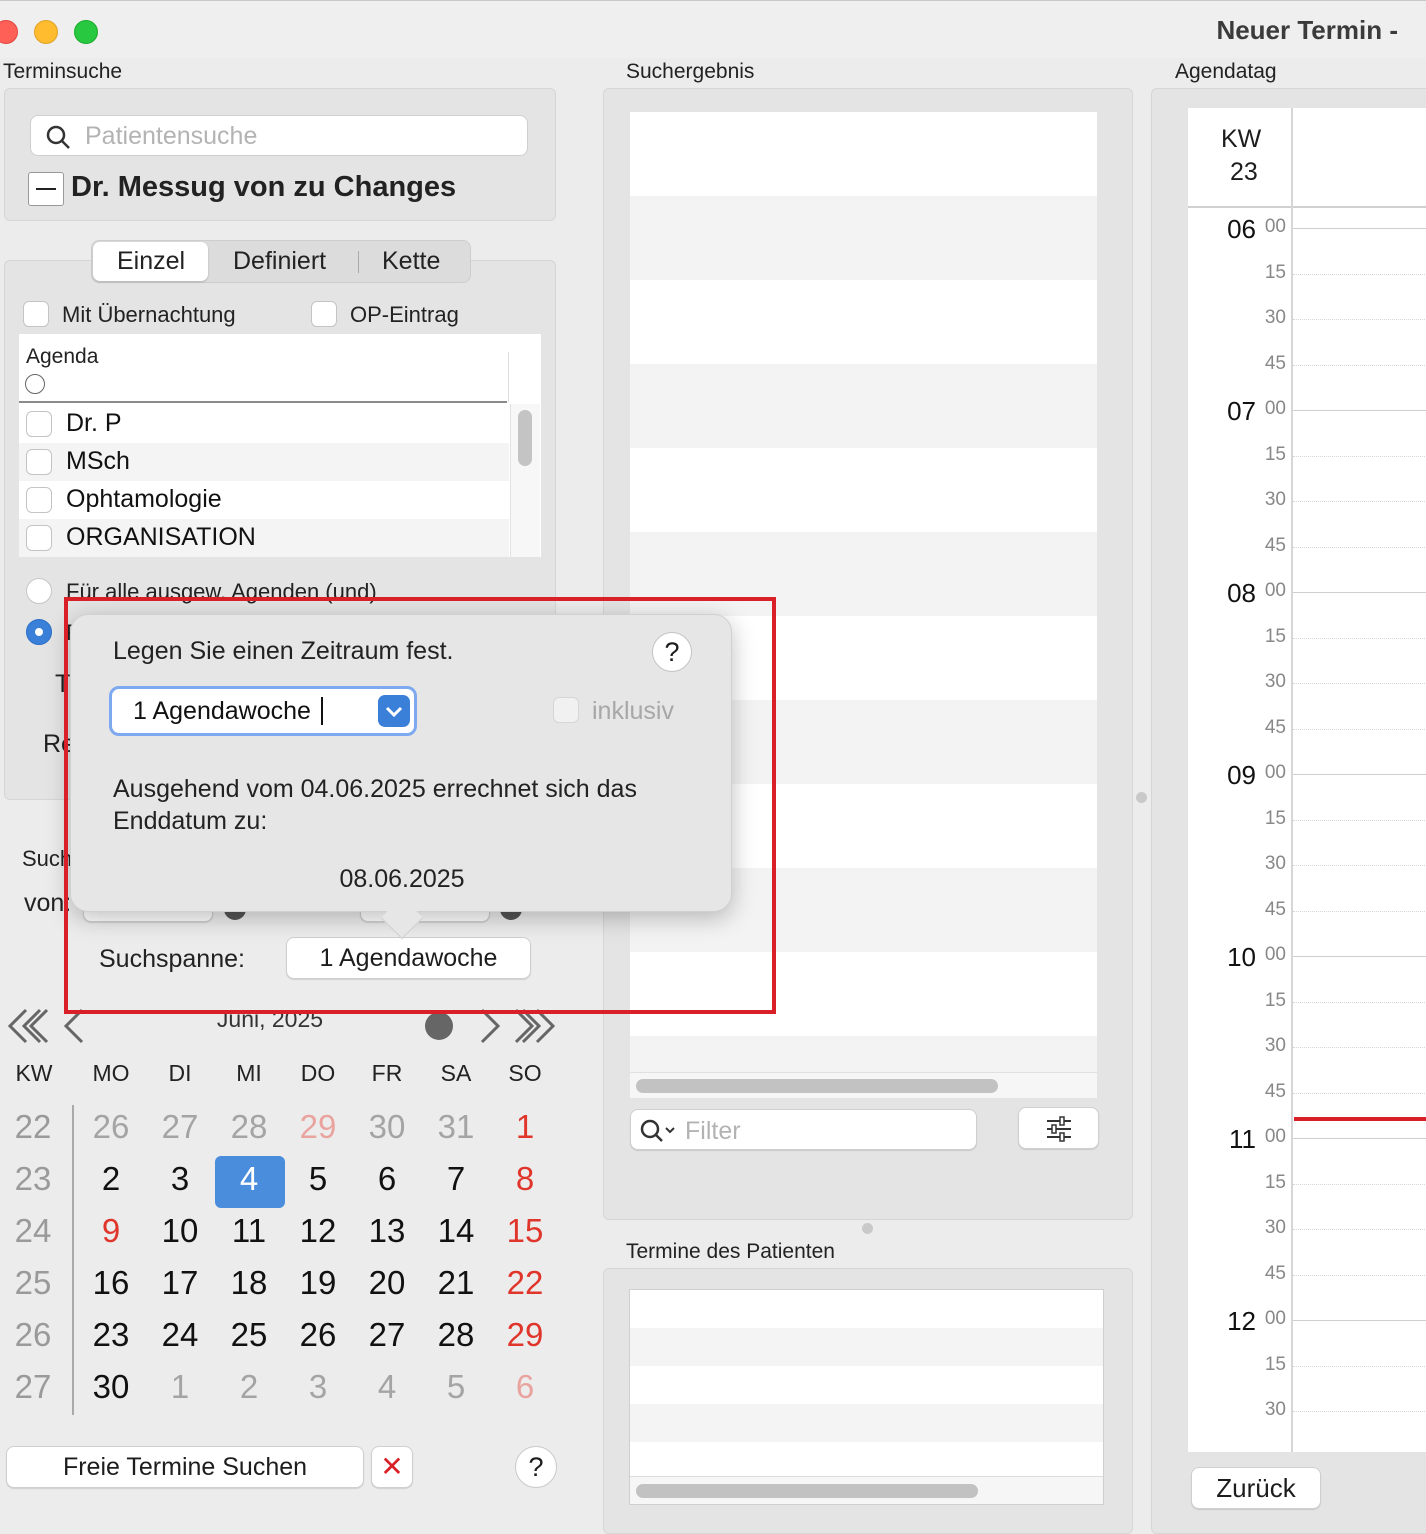 This screenshot has width=1426, height=1534. What do you see at coordinates (387, 1231) in the screenshot?
I see `calendar-day: 13` at bounding box center [387, 1231].